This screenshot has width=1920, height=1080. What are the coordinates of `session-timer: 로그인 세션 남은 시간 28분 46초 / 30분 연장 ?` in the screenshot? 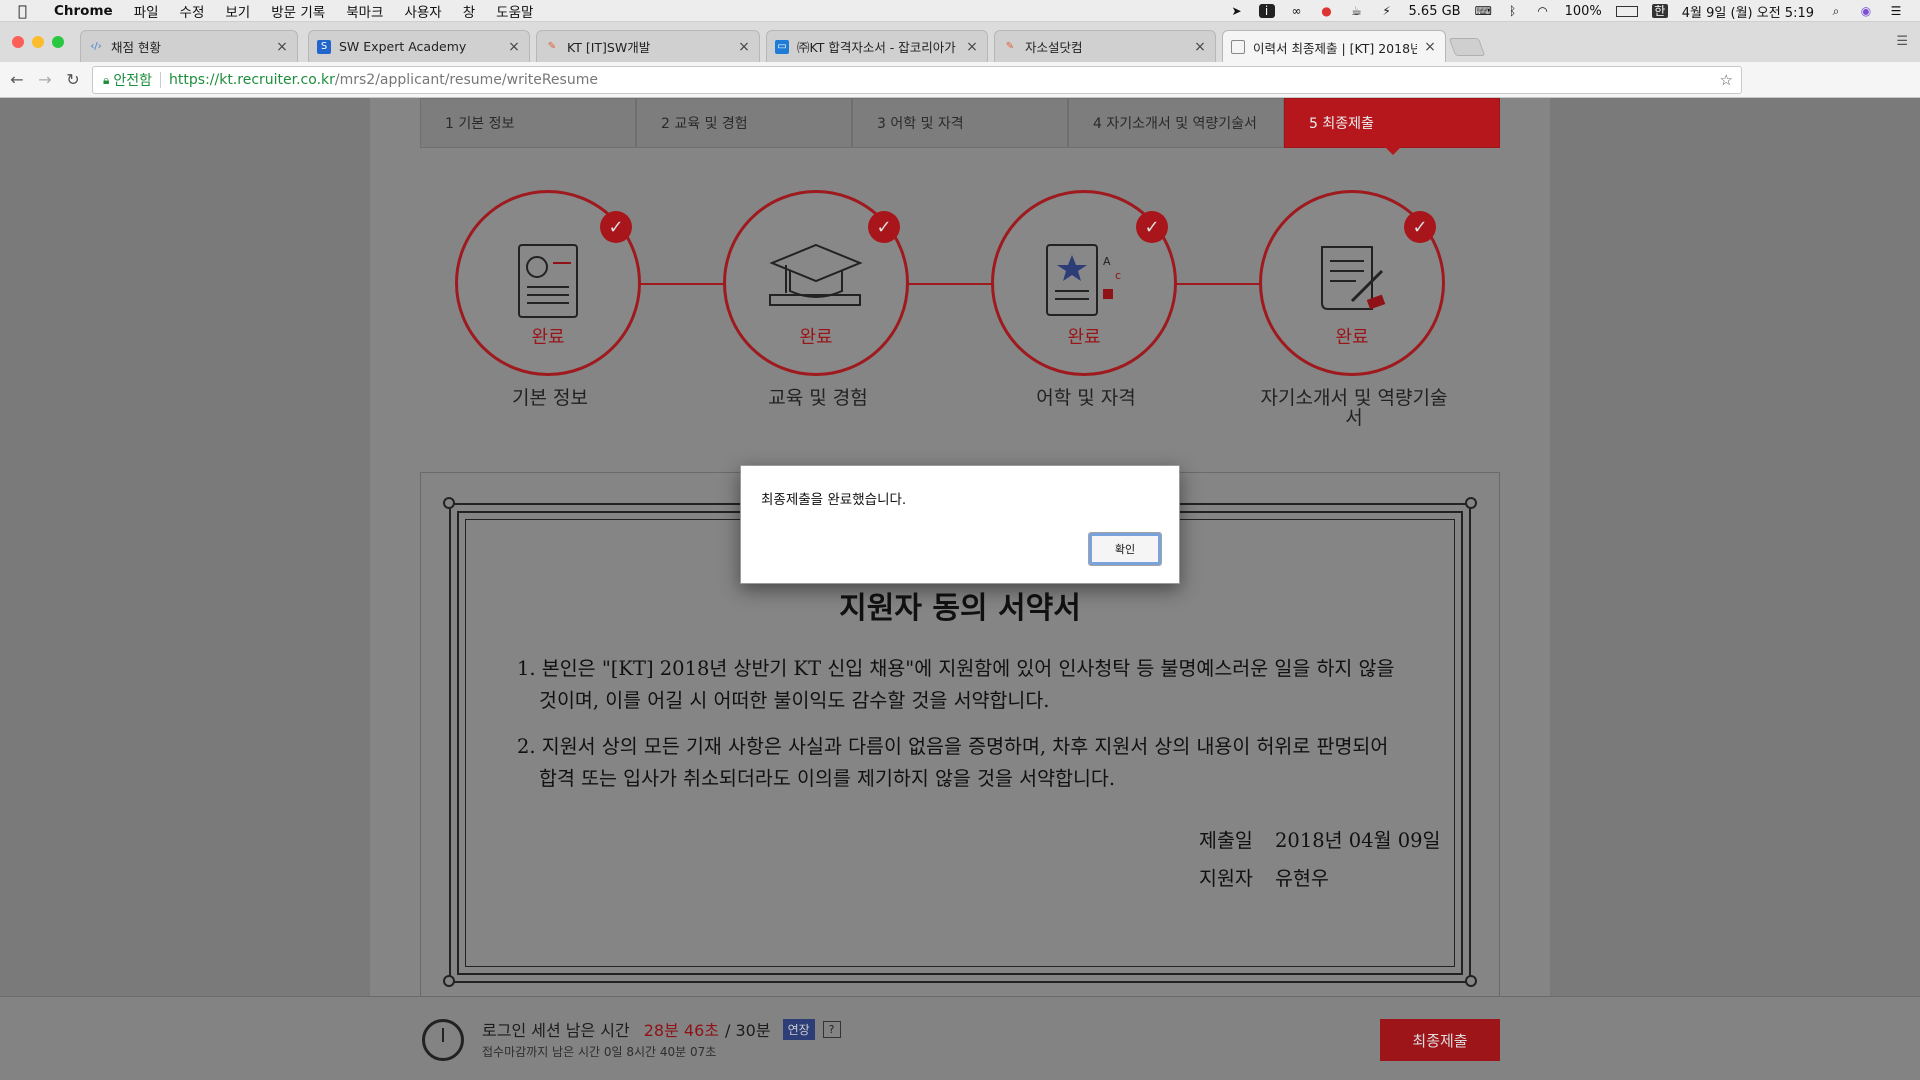 It's located at (661, 1029).